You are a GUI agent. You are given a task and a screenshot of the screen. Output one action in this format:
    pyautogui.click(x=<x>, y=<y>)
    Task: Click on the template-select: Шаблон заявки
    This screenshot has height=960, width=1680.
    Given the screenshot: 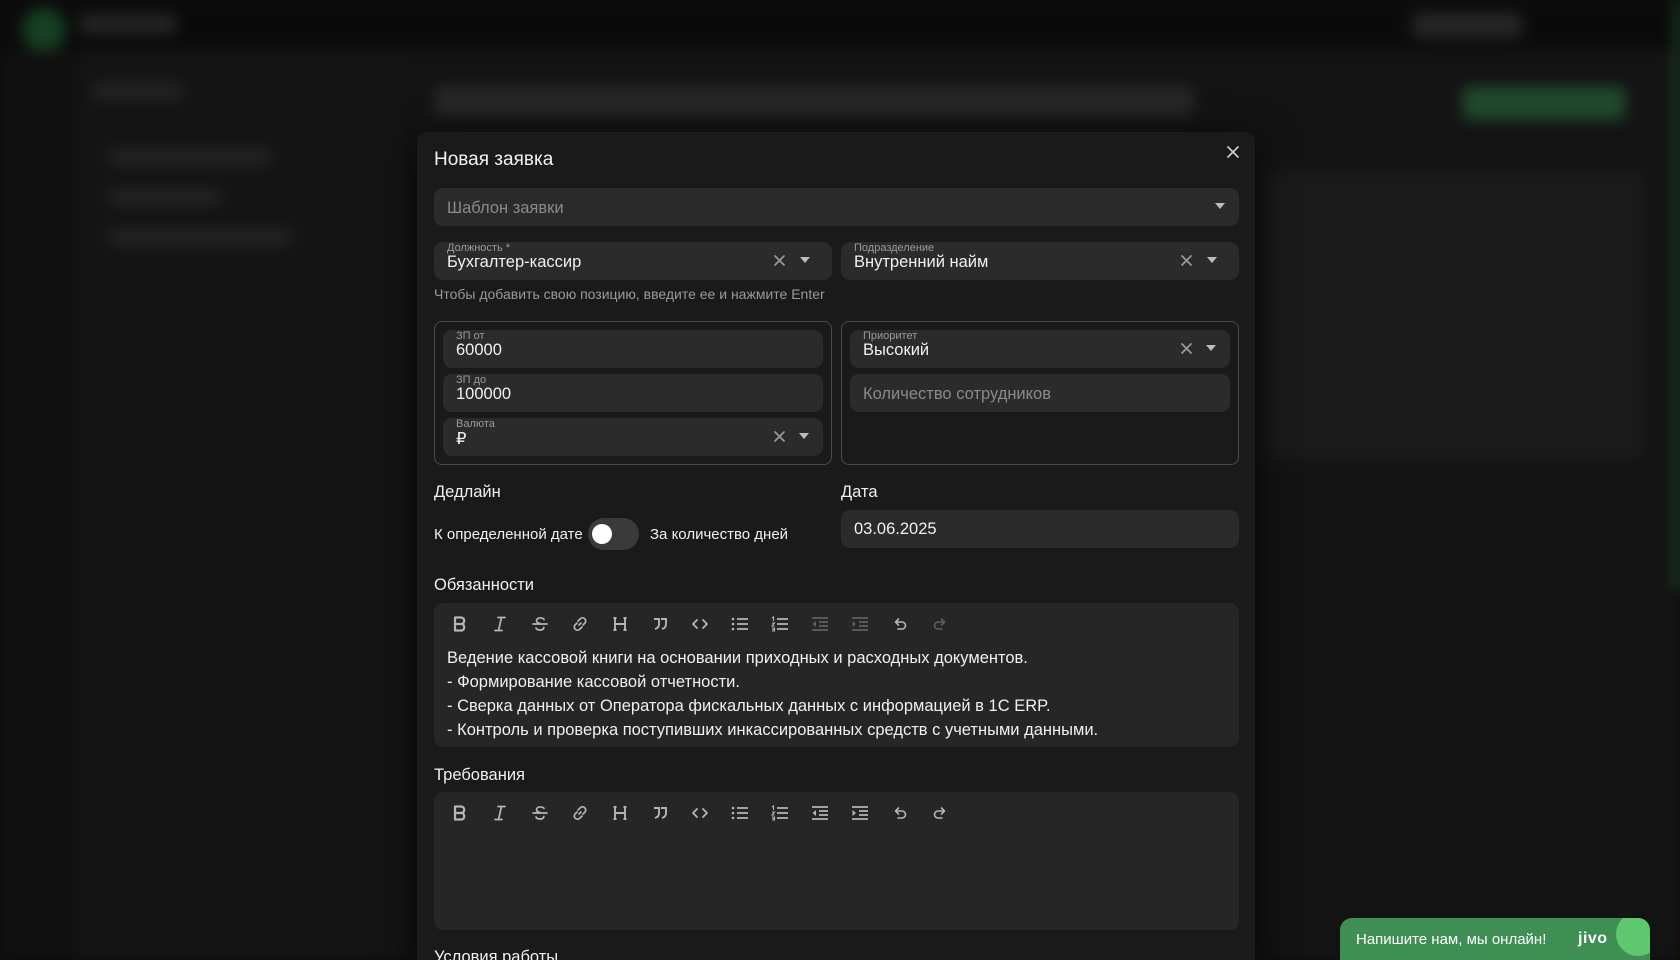 What is the action you would take?
    pyautogui.click(x=836, y=207)
    